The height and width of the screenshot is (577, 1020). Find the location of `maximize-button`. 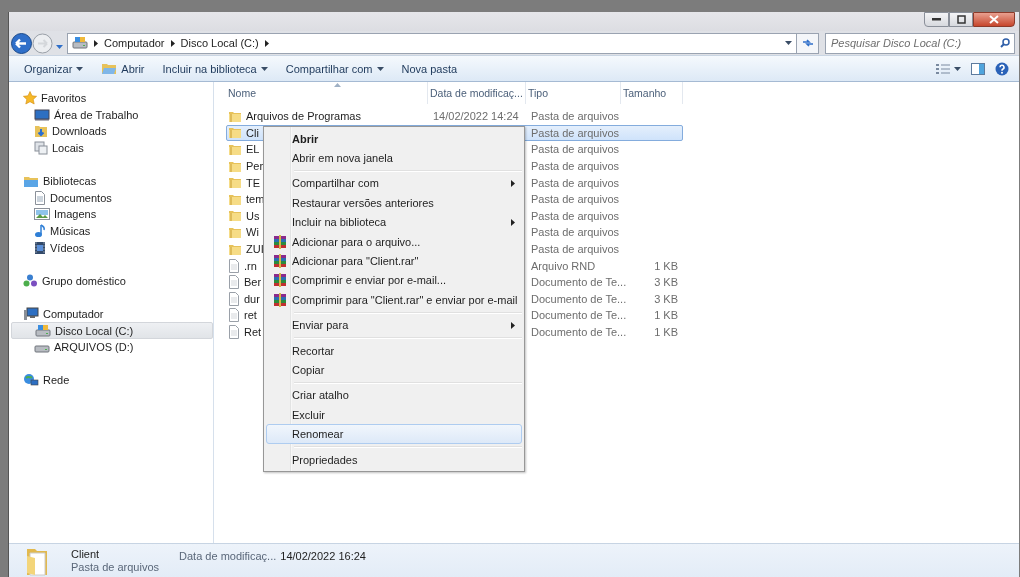

maximize-button is located at coordinates (961, 19).